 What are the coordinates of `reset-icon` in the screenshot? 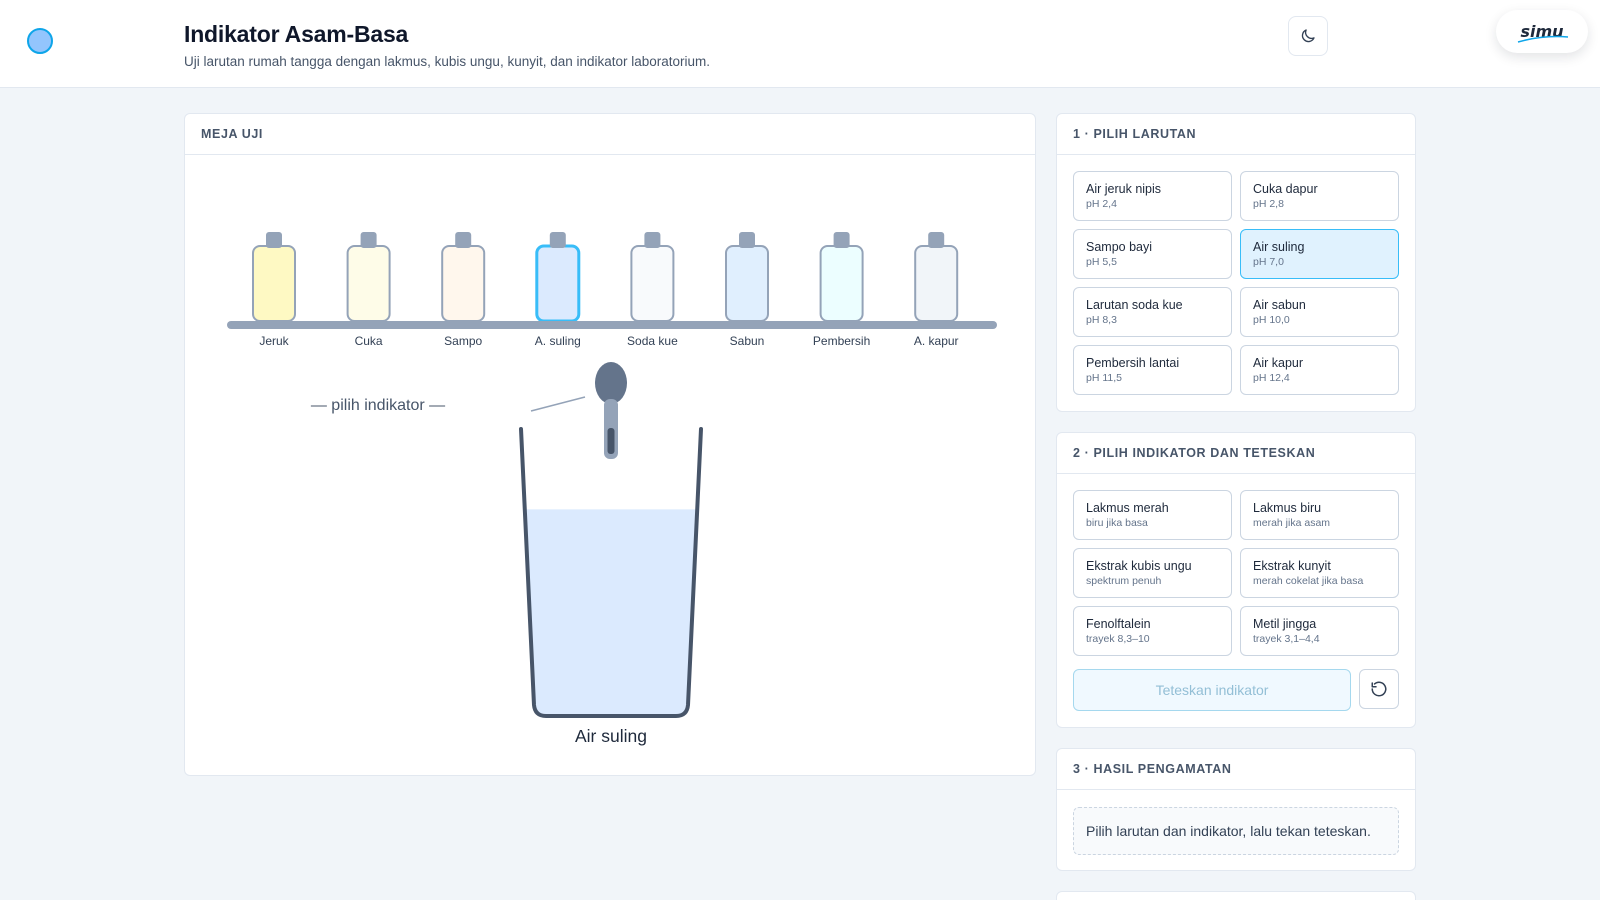 It's located at (1379, 689).